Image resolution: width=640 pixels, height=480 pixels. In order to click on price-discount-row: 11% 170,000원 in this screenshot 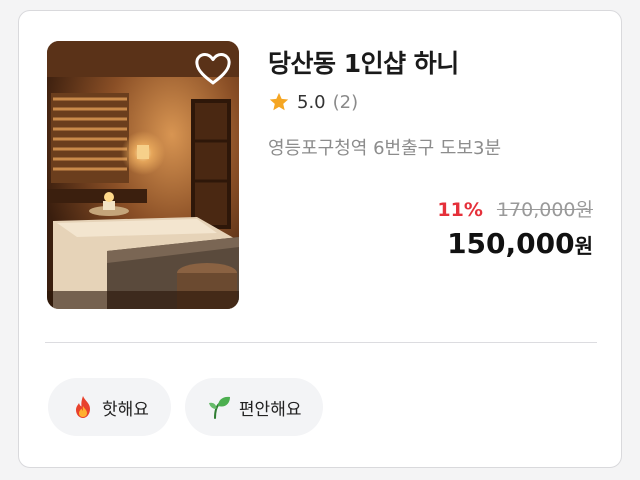, I will do `click(515, 208)`.